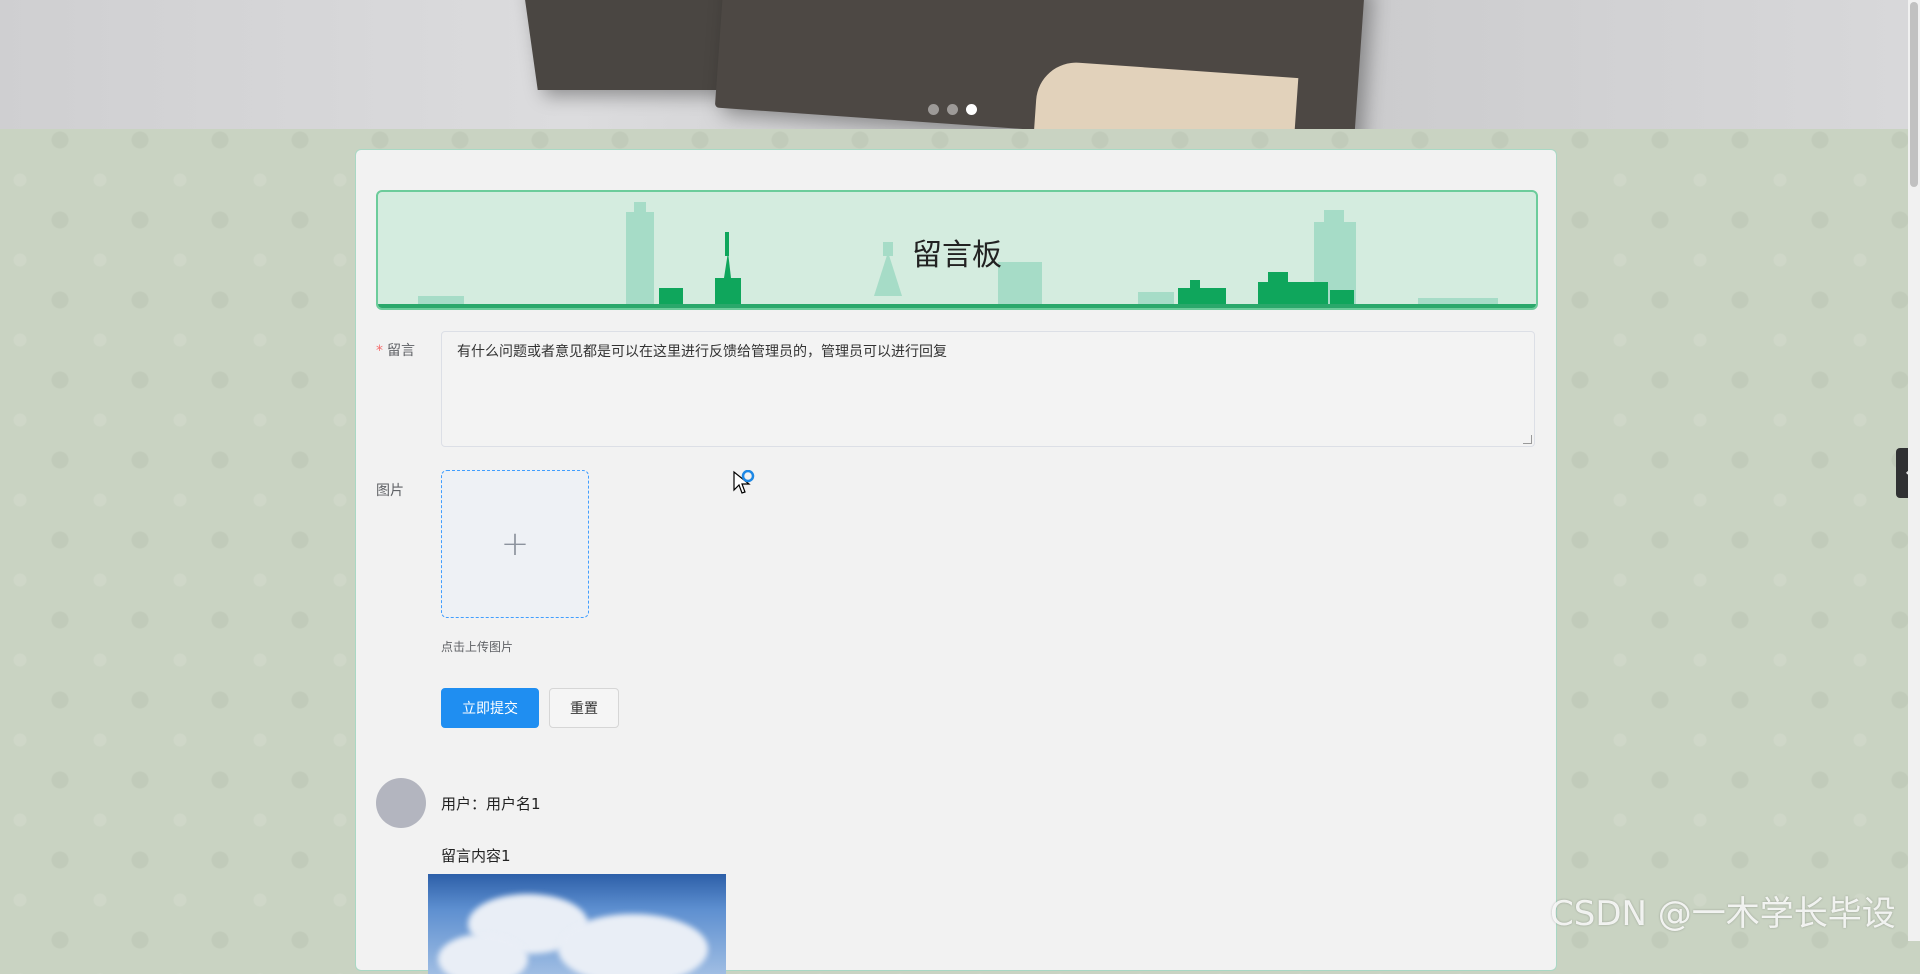 This screenshot has height=974, width=1920. What do you see at coordinates (957, 255) in the screenshot?
I see `page-title: 留言板` at bounding box center [957, 255].